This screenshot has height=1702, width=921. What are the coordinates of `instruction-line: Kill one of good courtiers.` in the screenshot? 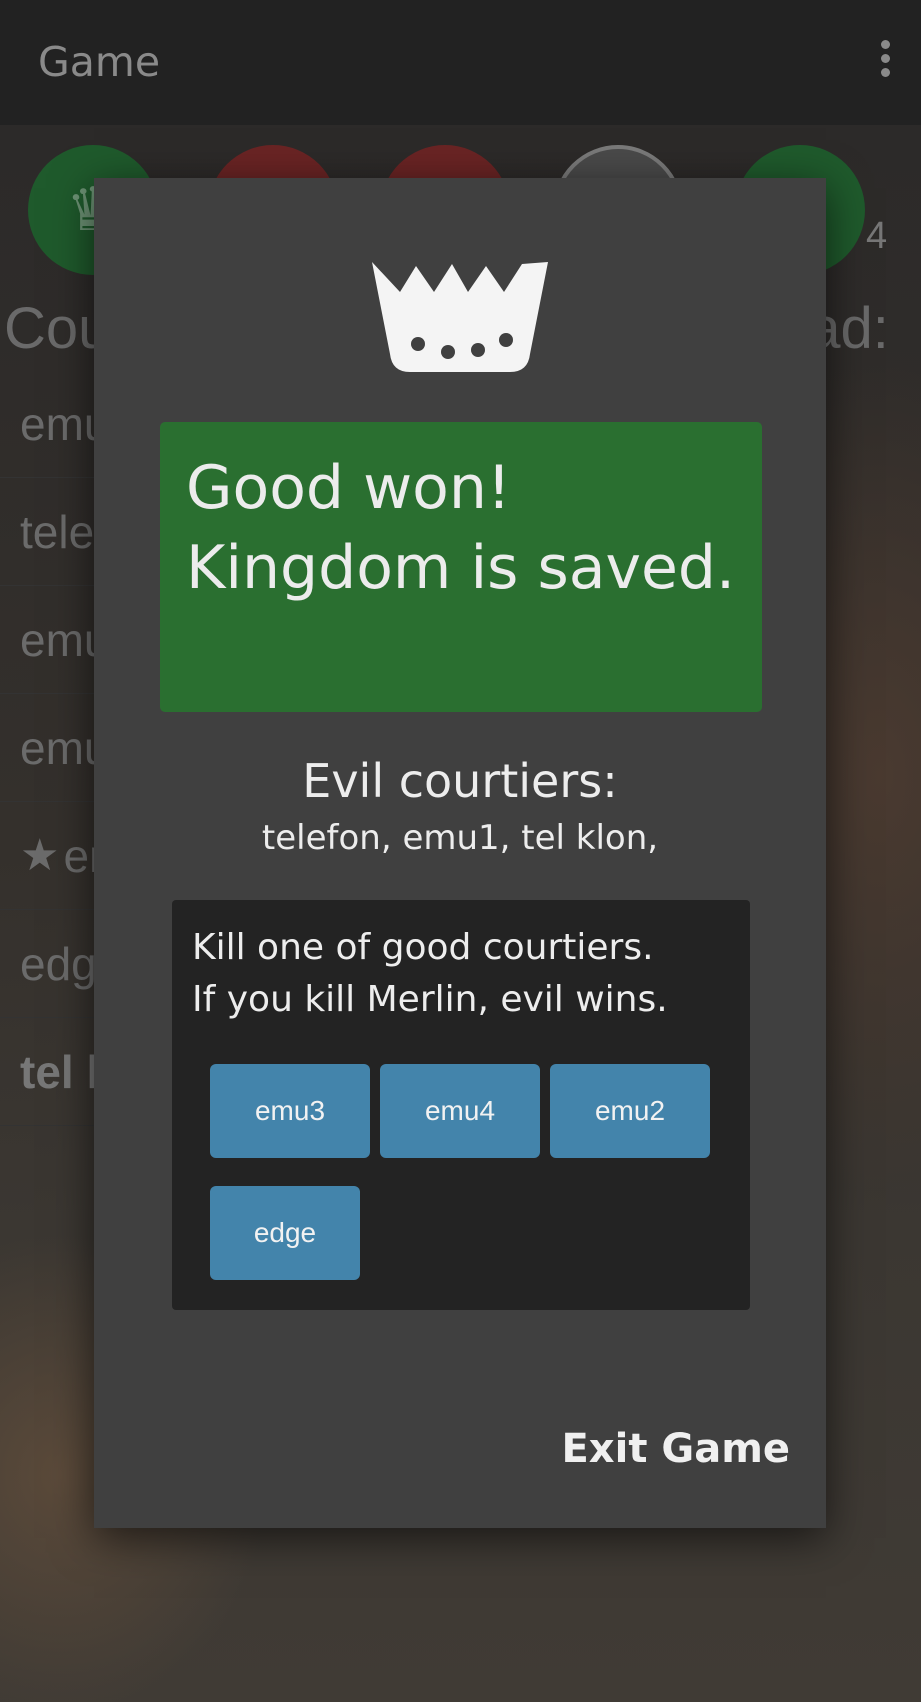 It's located at (423, 947).